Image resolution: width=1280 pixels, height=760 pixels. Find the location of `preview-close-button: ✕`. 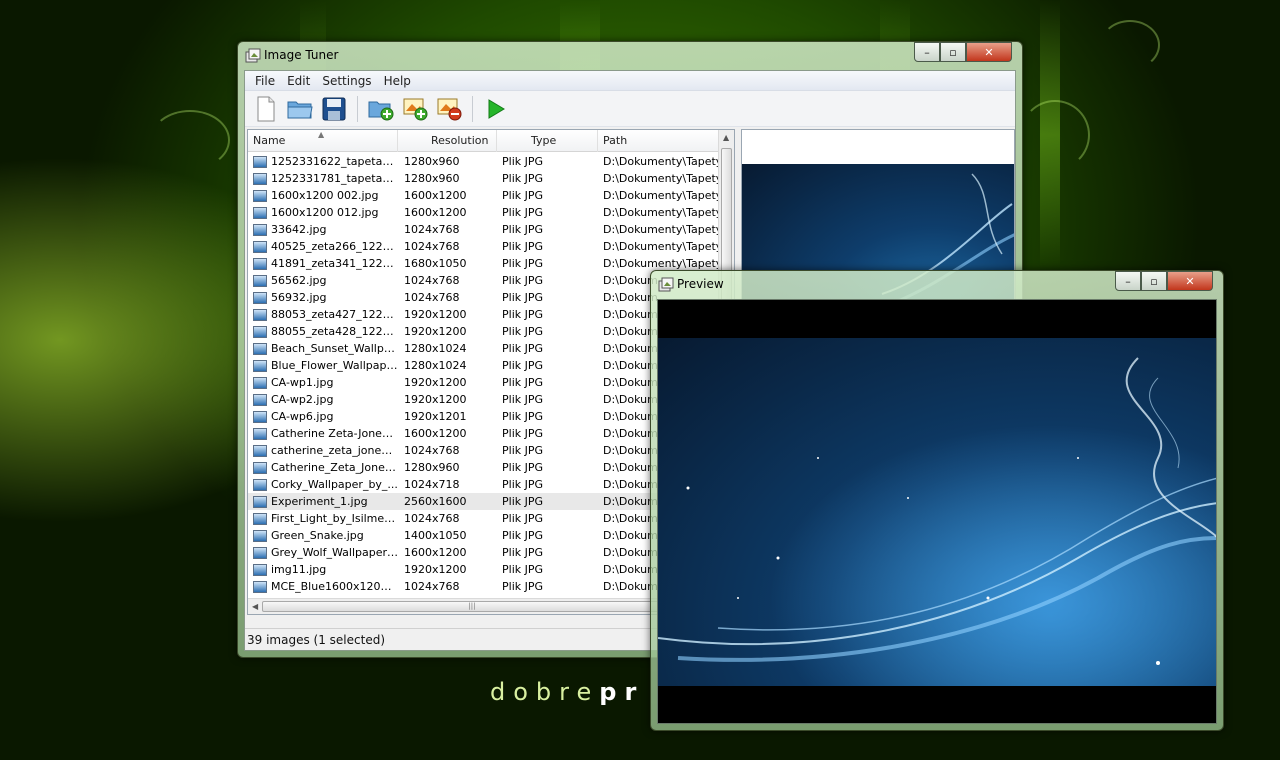

preview-close-button: ✕ is located at coordinates (1190, 281).